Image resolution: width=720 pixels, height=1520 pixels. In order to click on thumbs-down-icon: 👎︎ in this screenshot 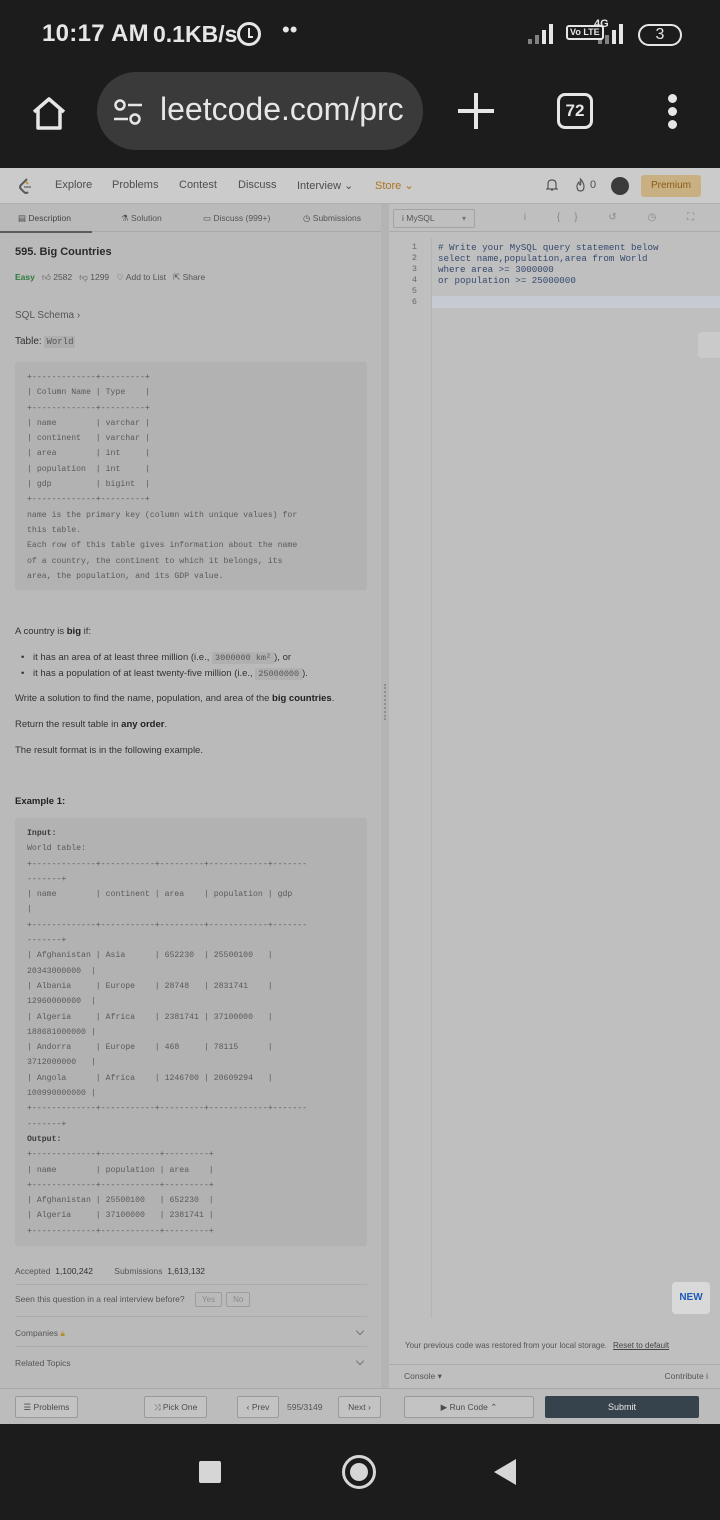, I will do `click(83, 277)`.